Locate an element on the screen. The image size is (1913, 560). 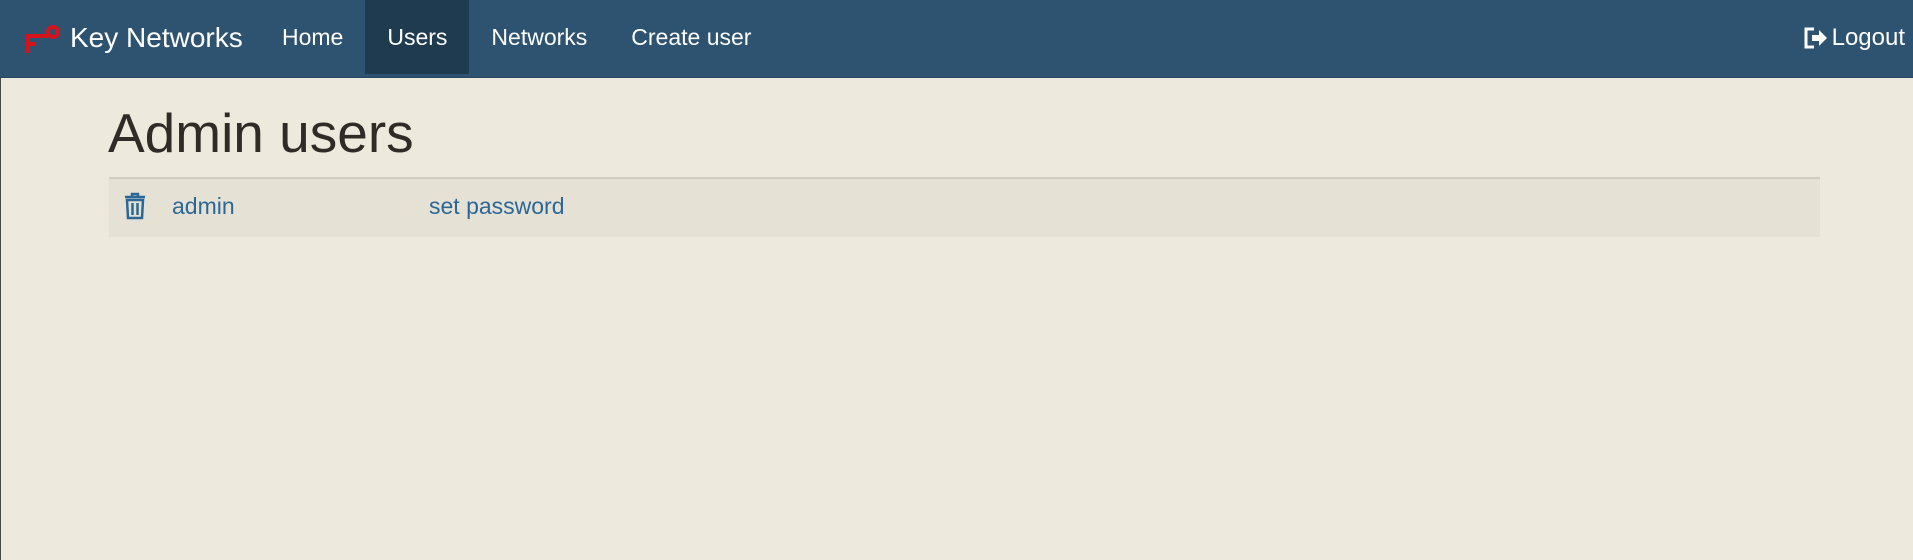
nav-users: Users is located at coordinates (417, 37).